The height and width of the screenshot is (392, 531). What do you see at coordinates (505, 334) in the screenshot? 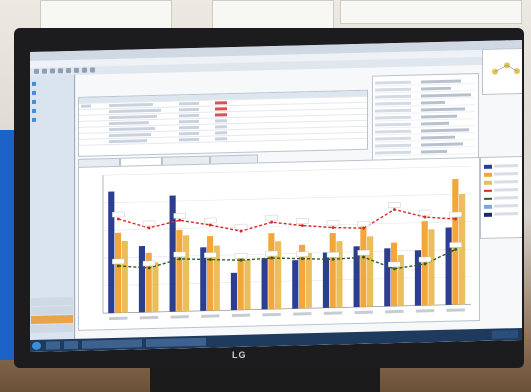
I see `taskbar-clock` at bounding box center [505, 334].